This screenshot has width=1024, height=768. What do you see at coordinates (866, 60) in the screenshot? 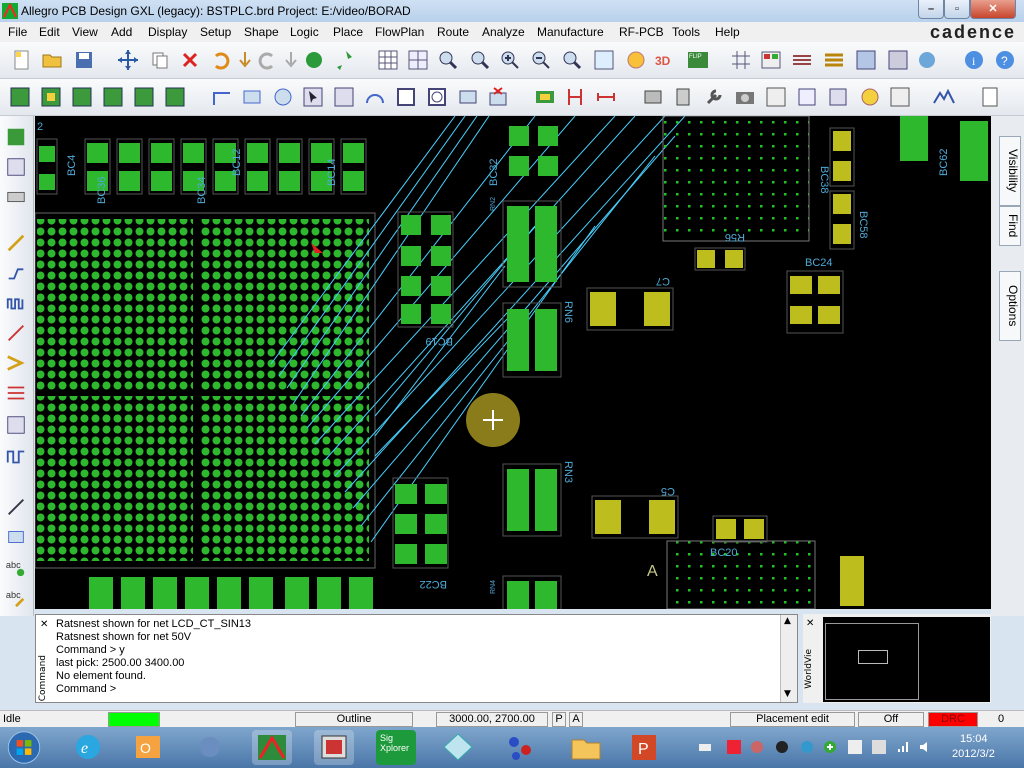
I see `cm-icon` at bounding box center [866, 60].